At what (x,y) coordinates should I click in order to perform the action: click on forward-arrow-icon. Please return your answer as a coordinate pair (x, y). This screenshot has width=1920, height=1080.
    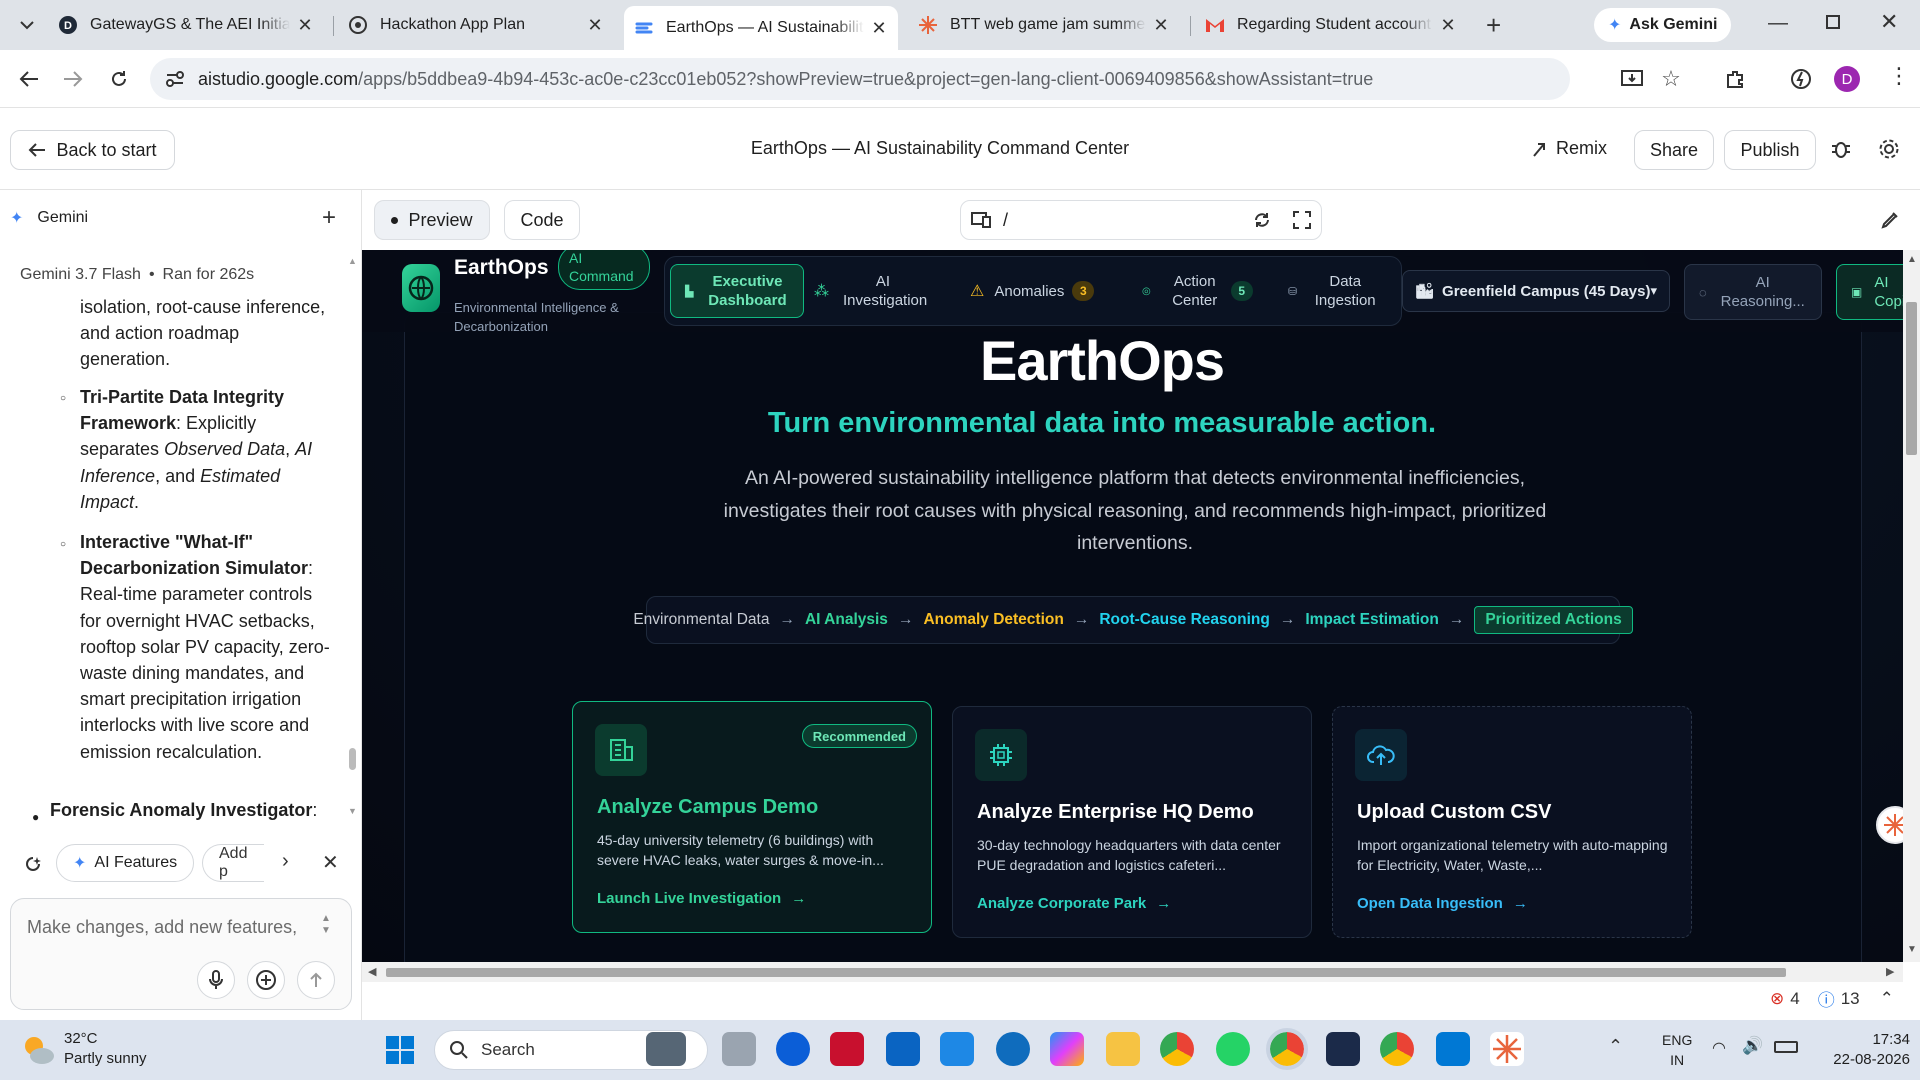
    Looking at the image, I should click on (73, 79).